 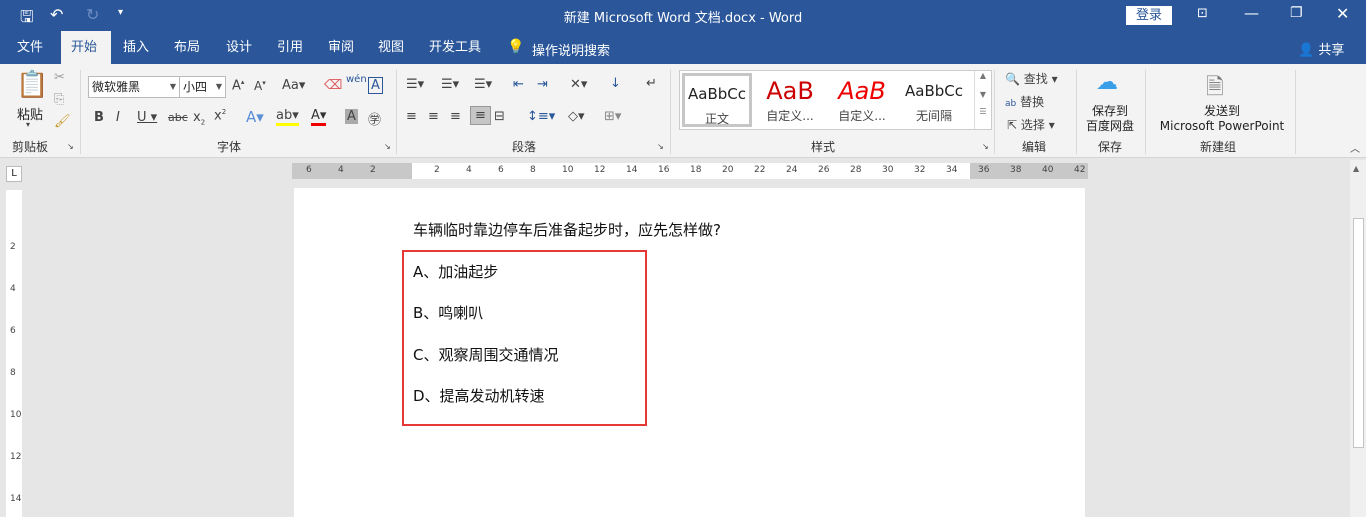 What do you see at coordinates (567, 229) in the screenshot?
I see `question-text: 车辆临时靠边停车后准备起步时，应先怎样做?` at bounding box center [567, 229].